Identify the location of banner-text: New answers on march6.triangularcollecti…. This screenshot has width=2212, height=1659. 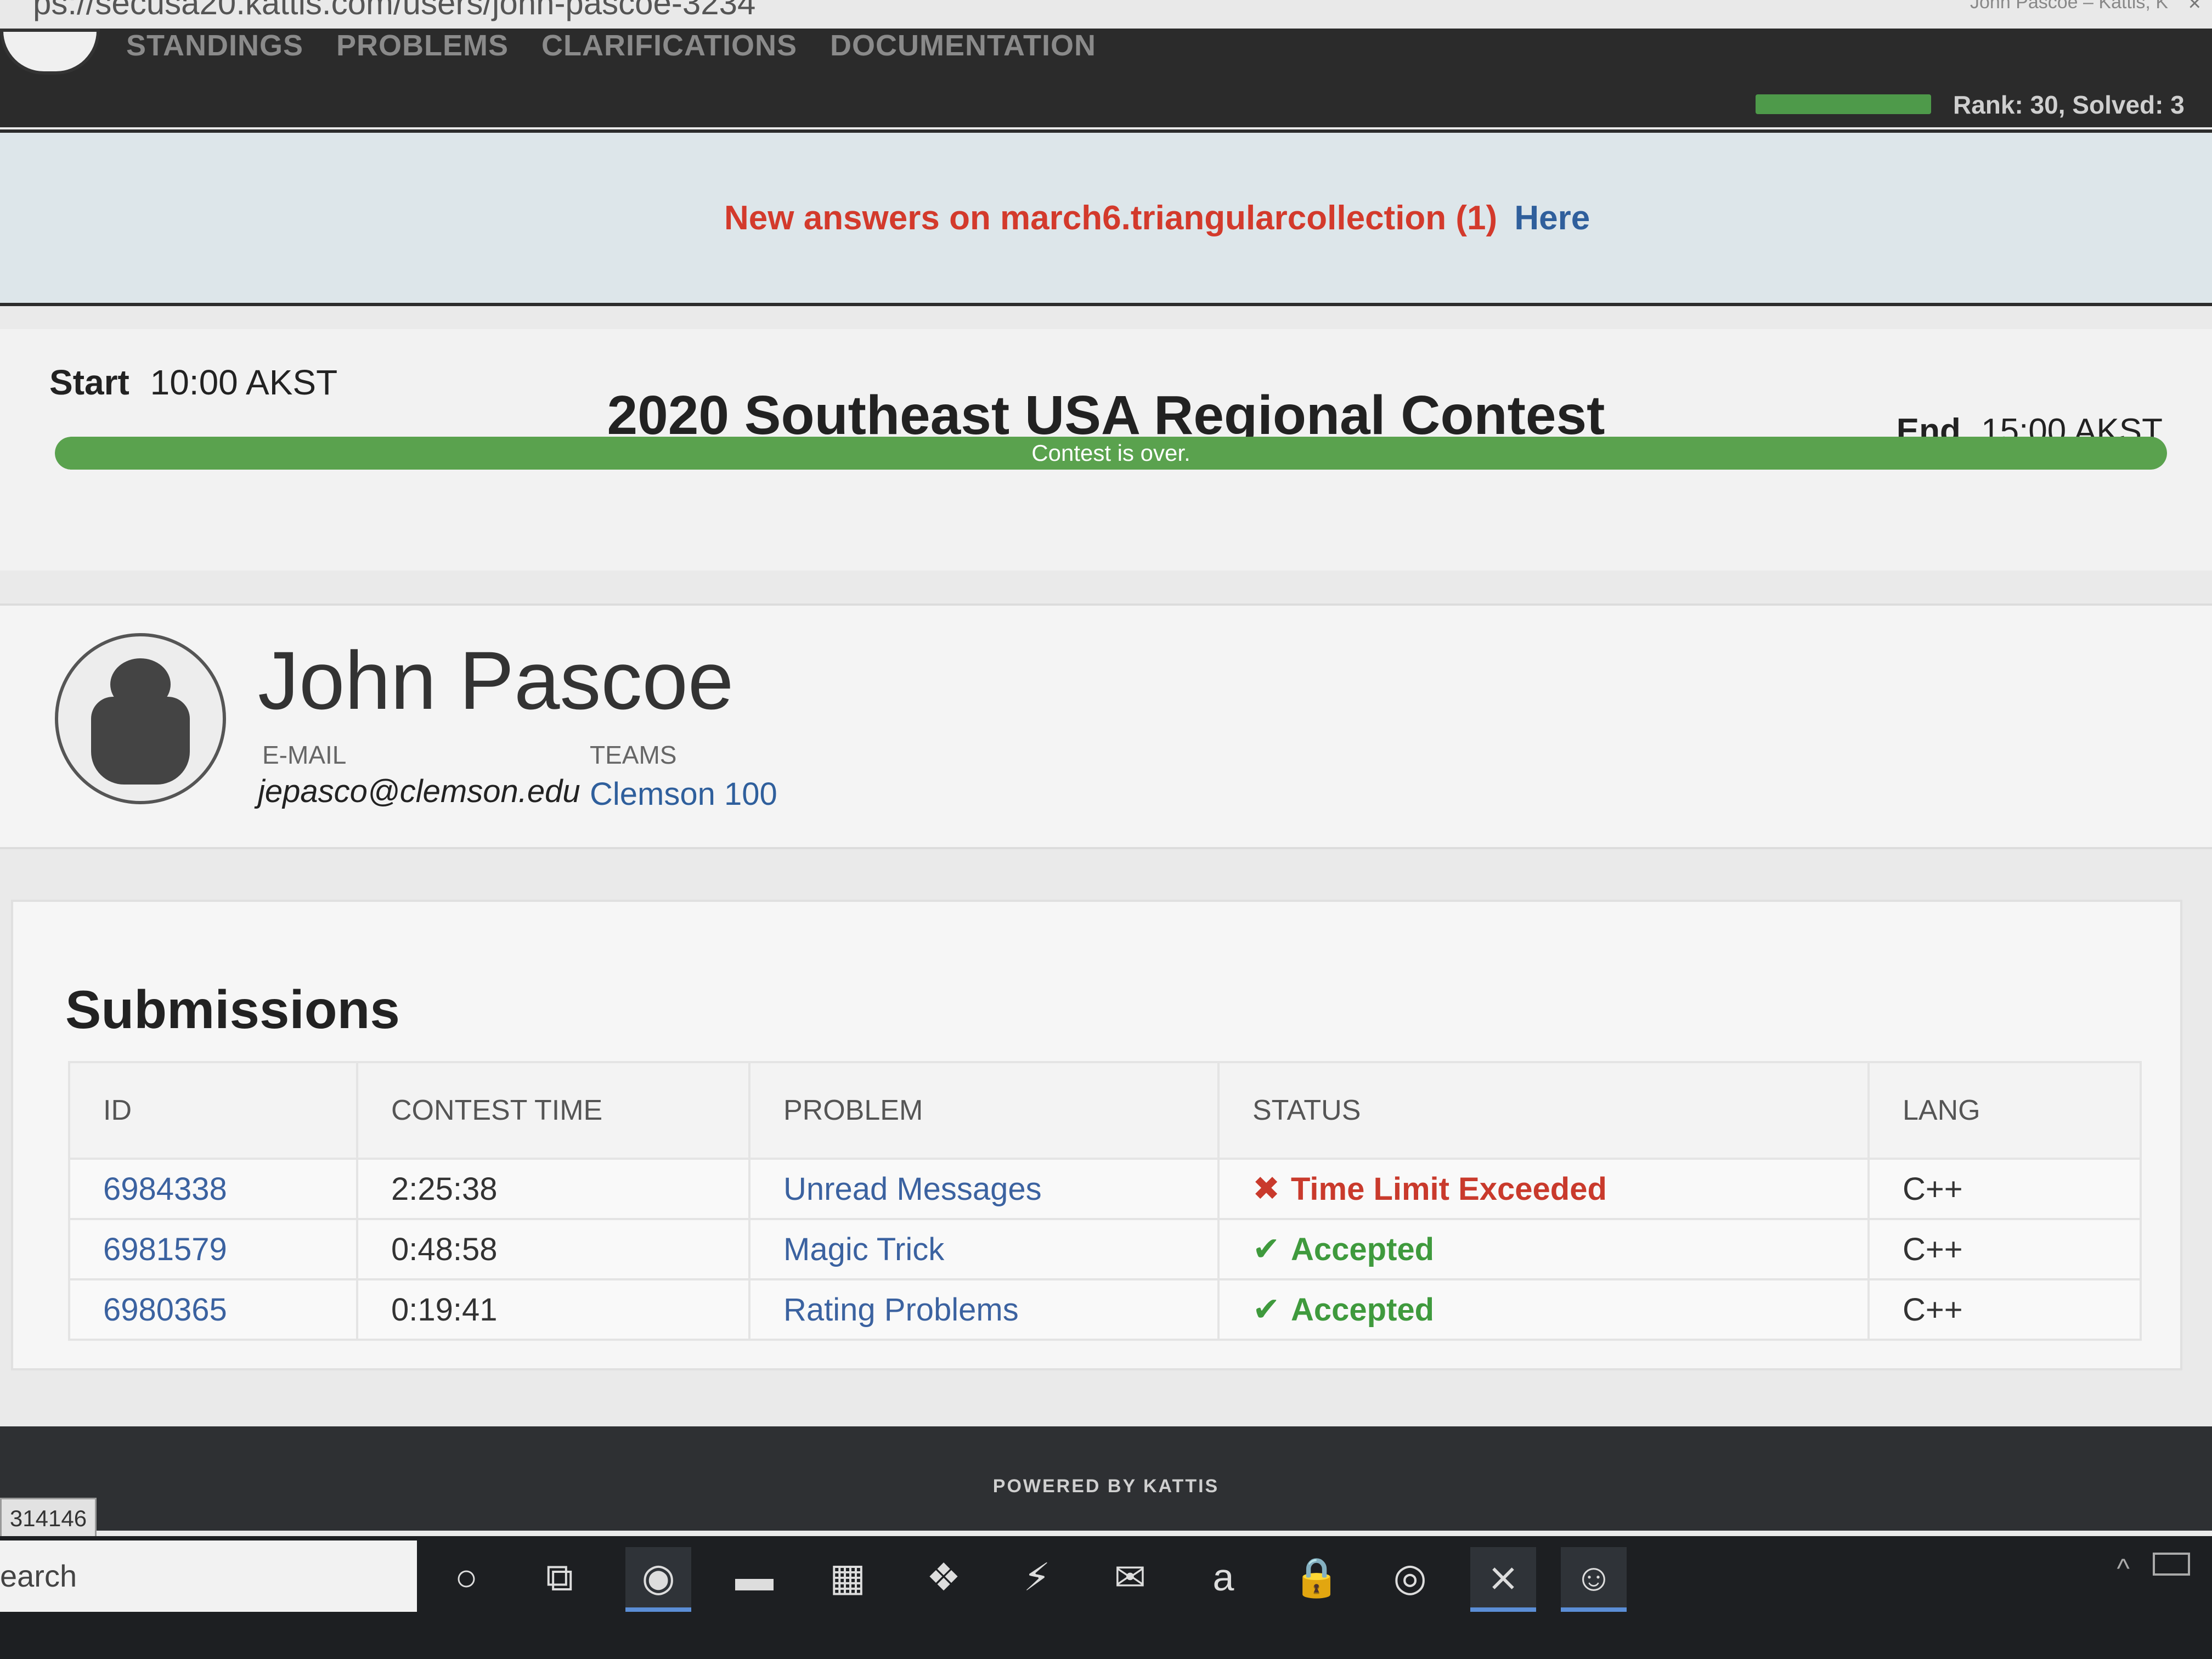
(1111, 218).